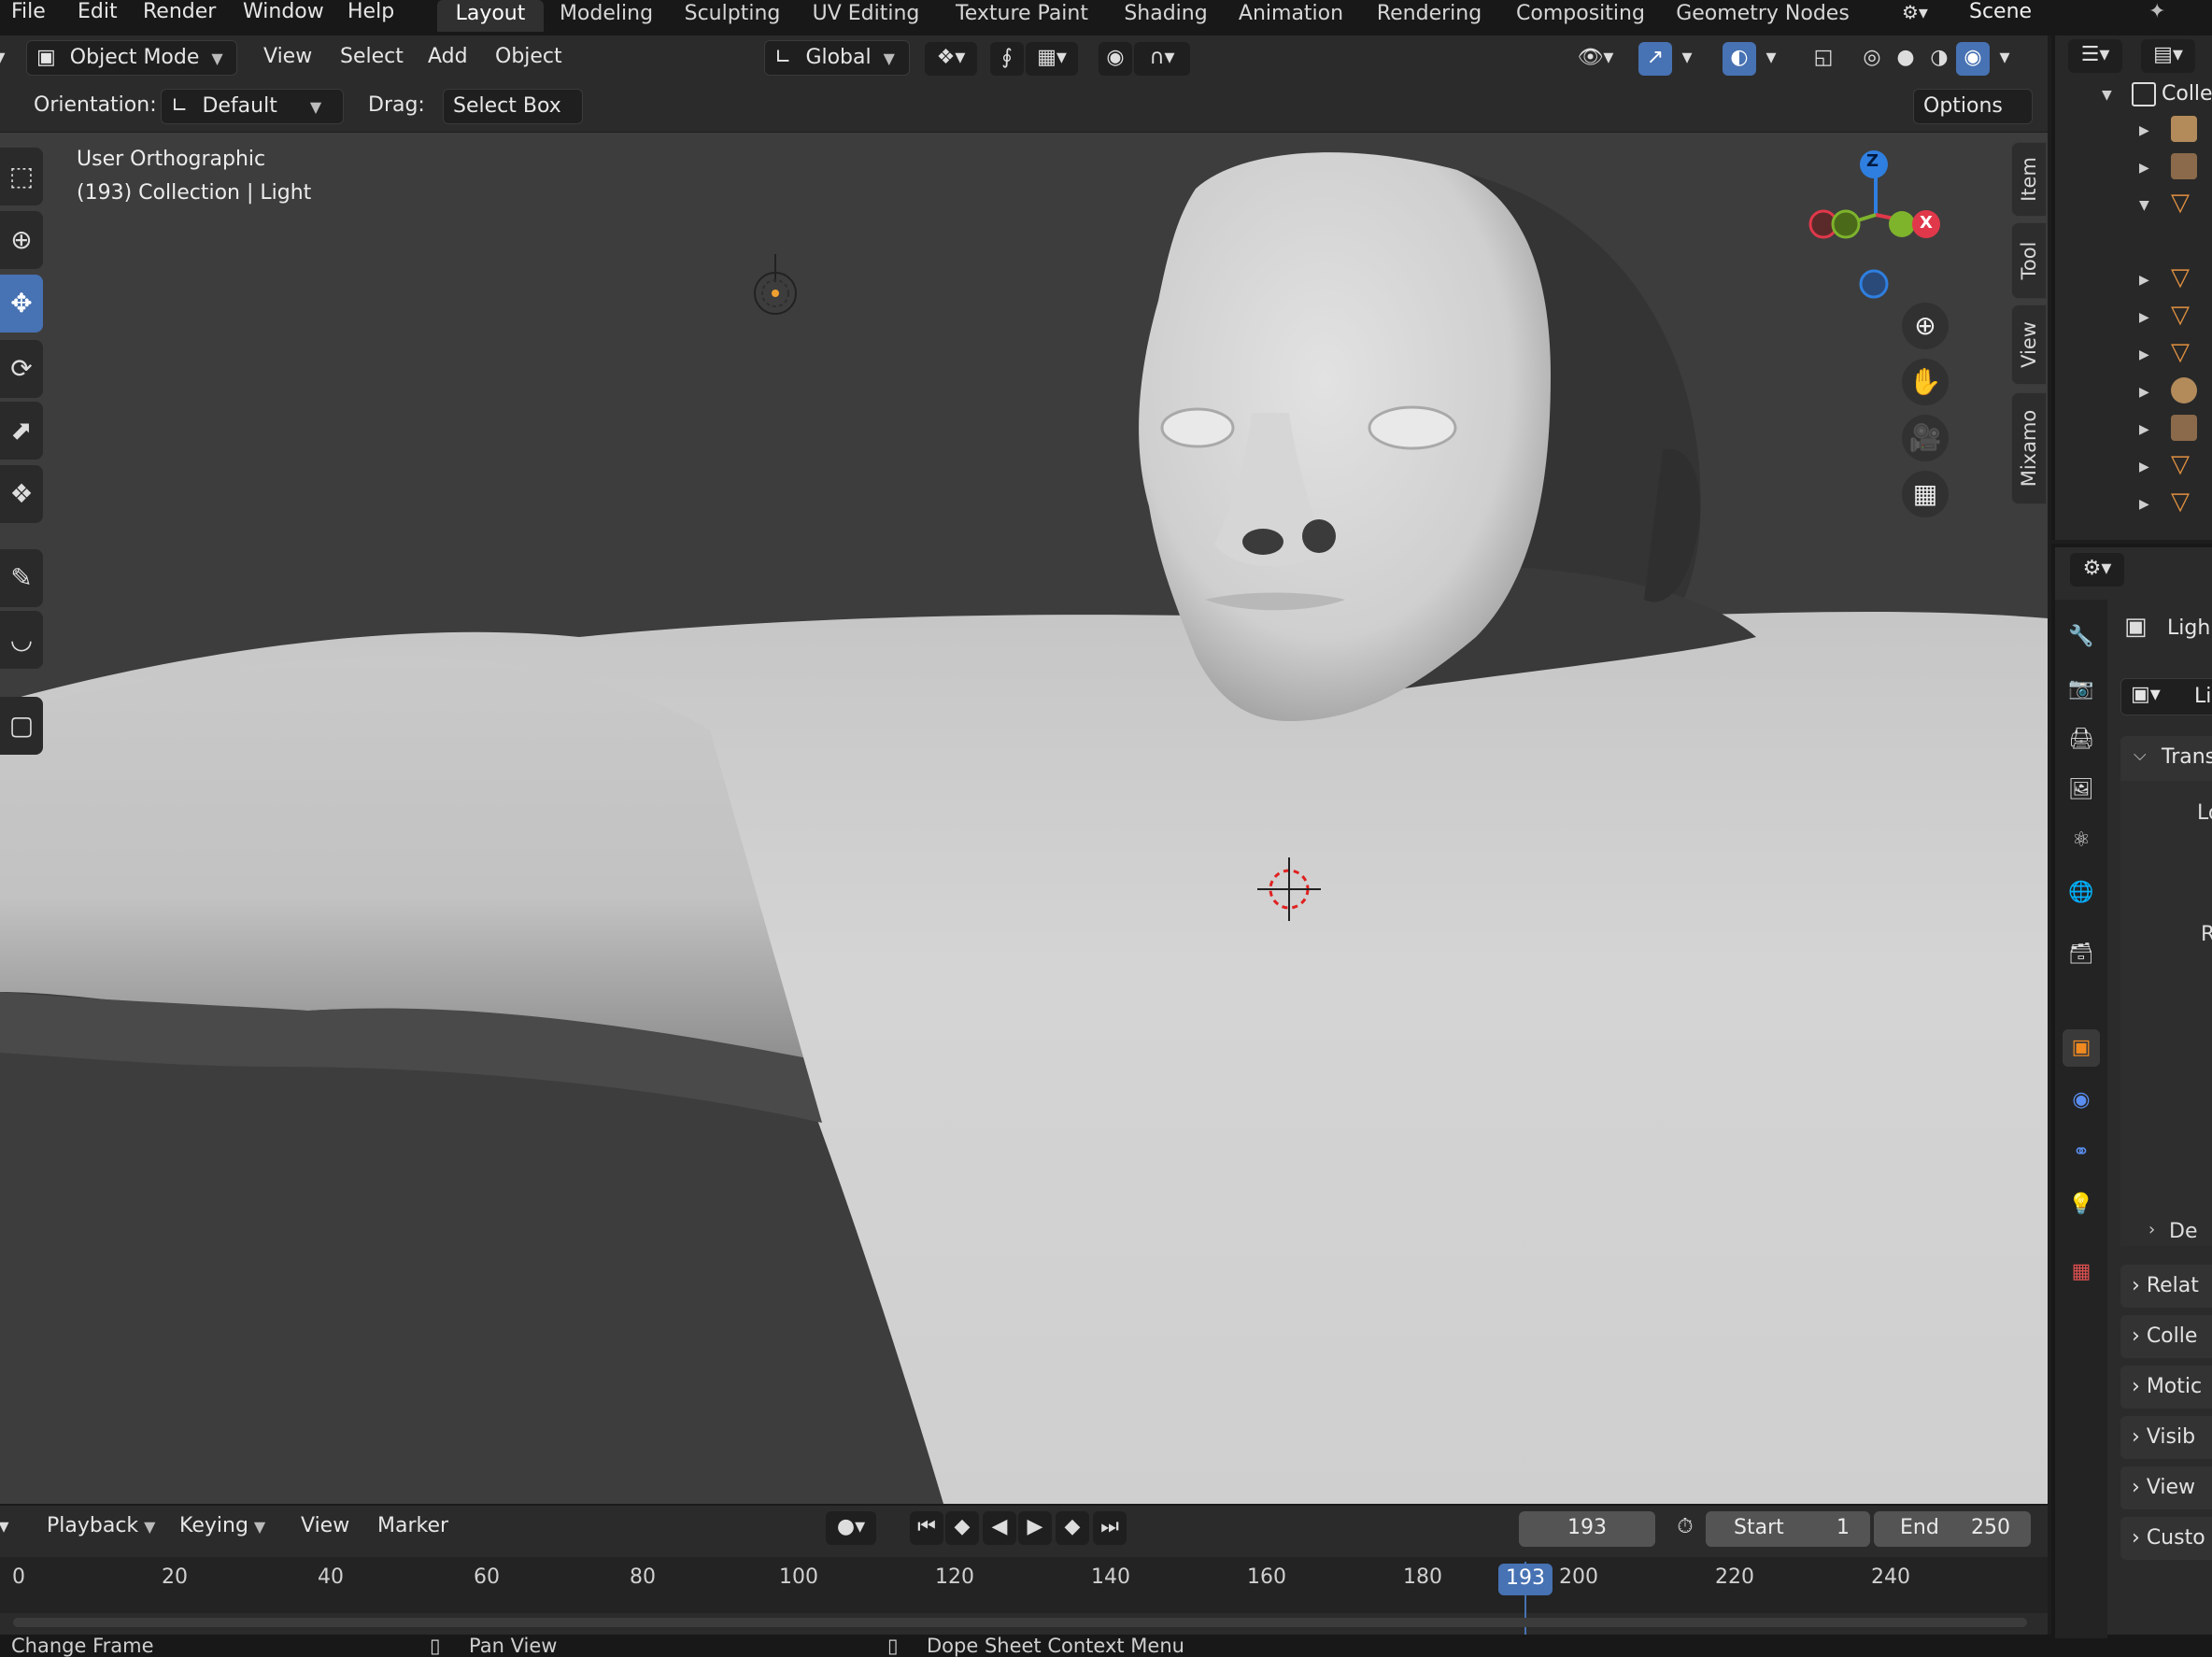 The height and width of the screenshot is (1657, 2212). Describe the element at coordinates (1925, 382) in the screenshot. I see `pan-hand-icon: ✋` at that location.